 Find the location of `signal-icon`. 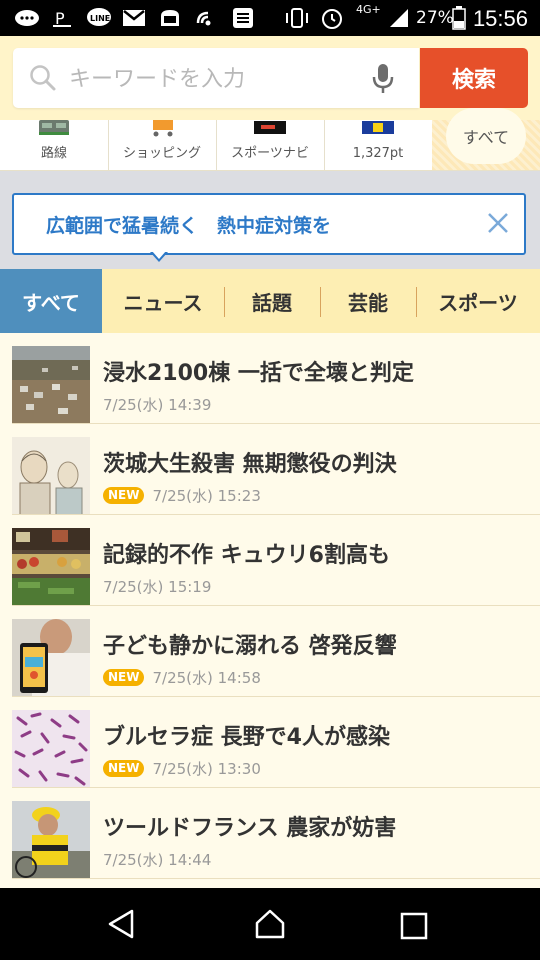

signal-icon is located at coordinates (399, 18).